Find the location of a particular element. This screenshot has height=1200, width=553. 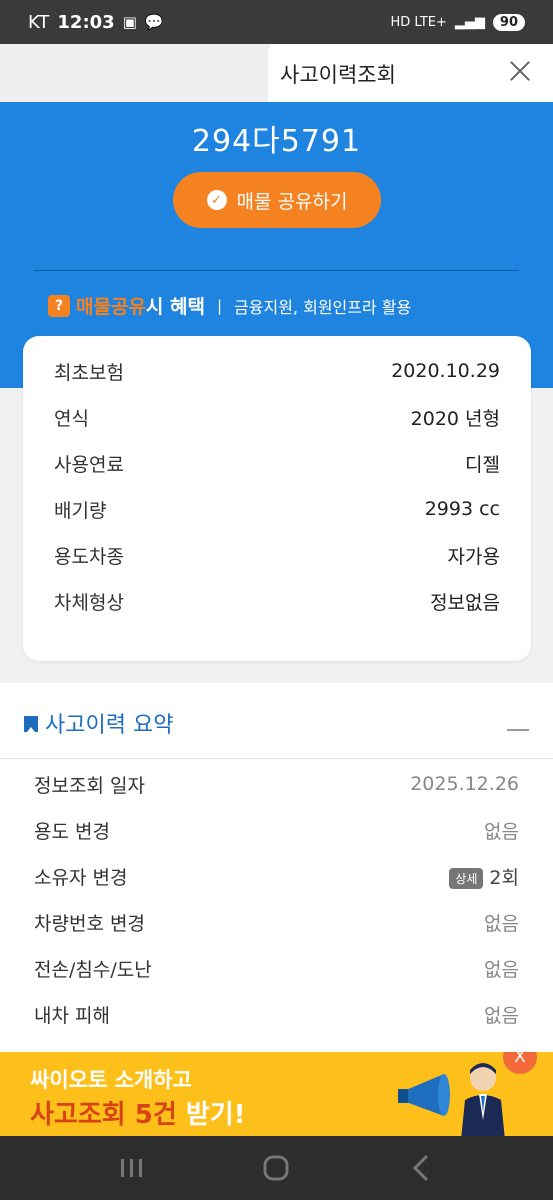

back-icon is located at coordinates (421, 1168).